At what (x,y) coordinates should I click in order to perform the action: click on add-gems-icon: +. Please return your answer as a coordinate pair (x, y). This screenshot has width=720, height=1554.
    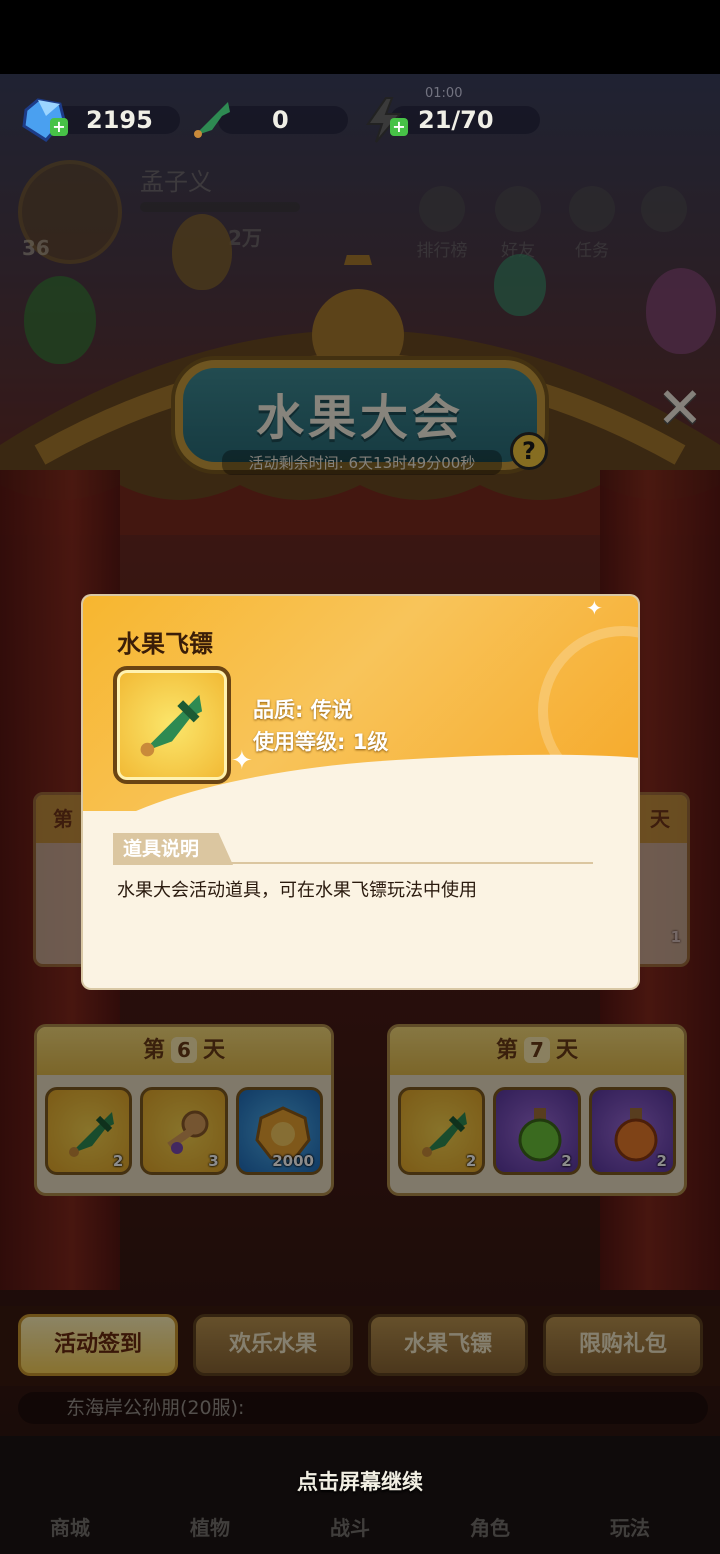
    Looking at the image, I should click on (59, 127).